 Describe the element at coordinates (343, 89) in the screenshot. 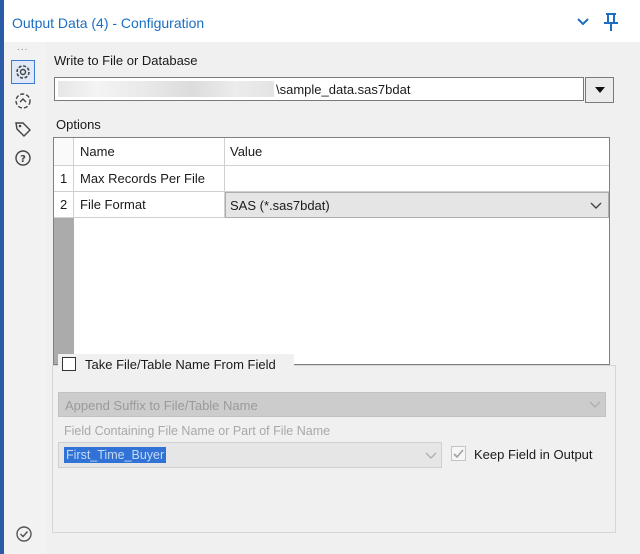

I see `output-path-text: \sample_data.sas7bdat` at that location.